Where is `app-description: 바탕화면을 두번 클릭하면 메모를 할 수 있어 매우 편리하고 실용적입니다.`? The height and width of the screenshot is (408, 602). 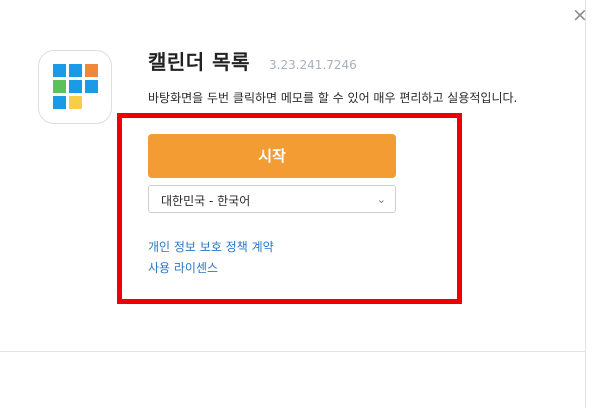
app-description: 바탕화면을 두번 클릭하면 메모를 할 수 있어 매우 편리하고 실용적입니다. is located at coordinates (333, 98).